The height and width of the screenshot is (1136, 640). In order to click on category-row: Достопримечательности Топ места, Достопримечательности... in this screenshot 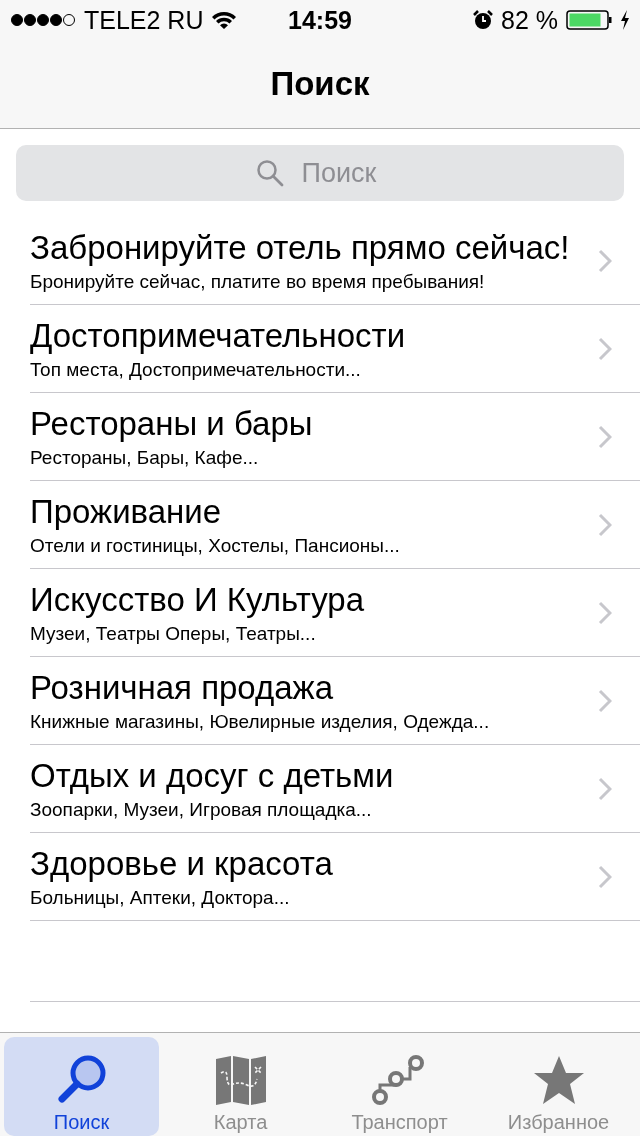, I will do `click(335, 349)`.